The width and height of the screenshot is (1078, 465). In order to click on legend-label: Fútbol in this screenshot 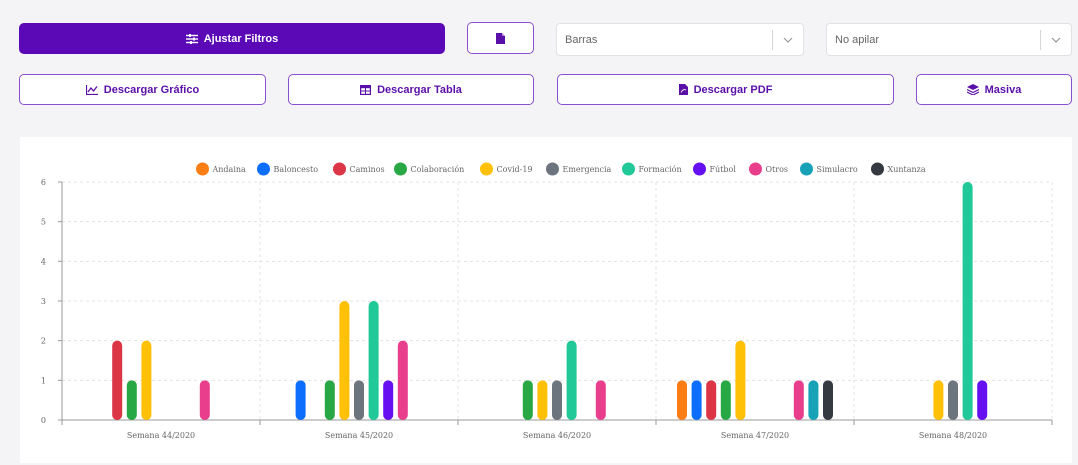, I will do `click(723, 169)`.